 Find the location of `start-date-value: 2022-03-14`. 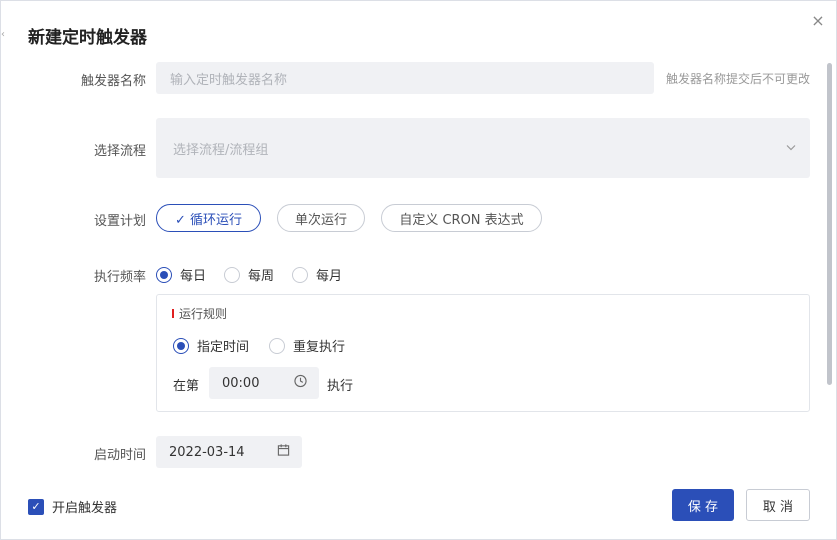

start-date-value: 2022-03-14 is located at coordinates (207, 452).